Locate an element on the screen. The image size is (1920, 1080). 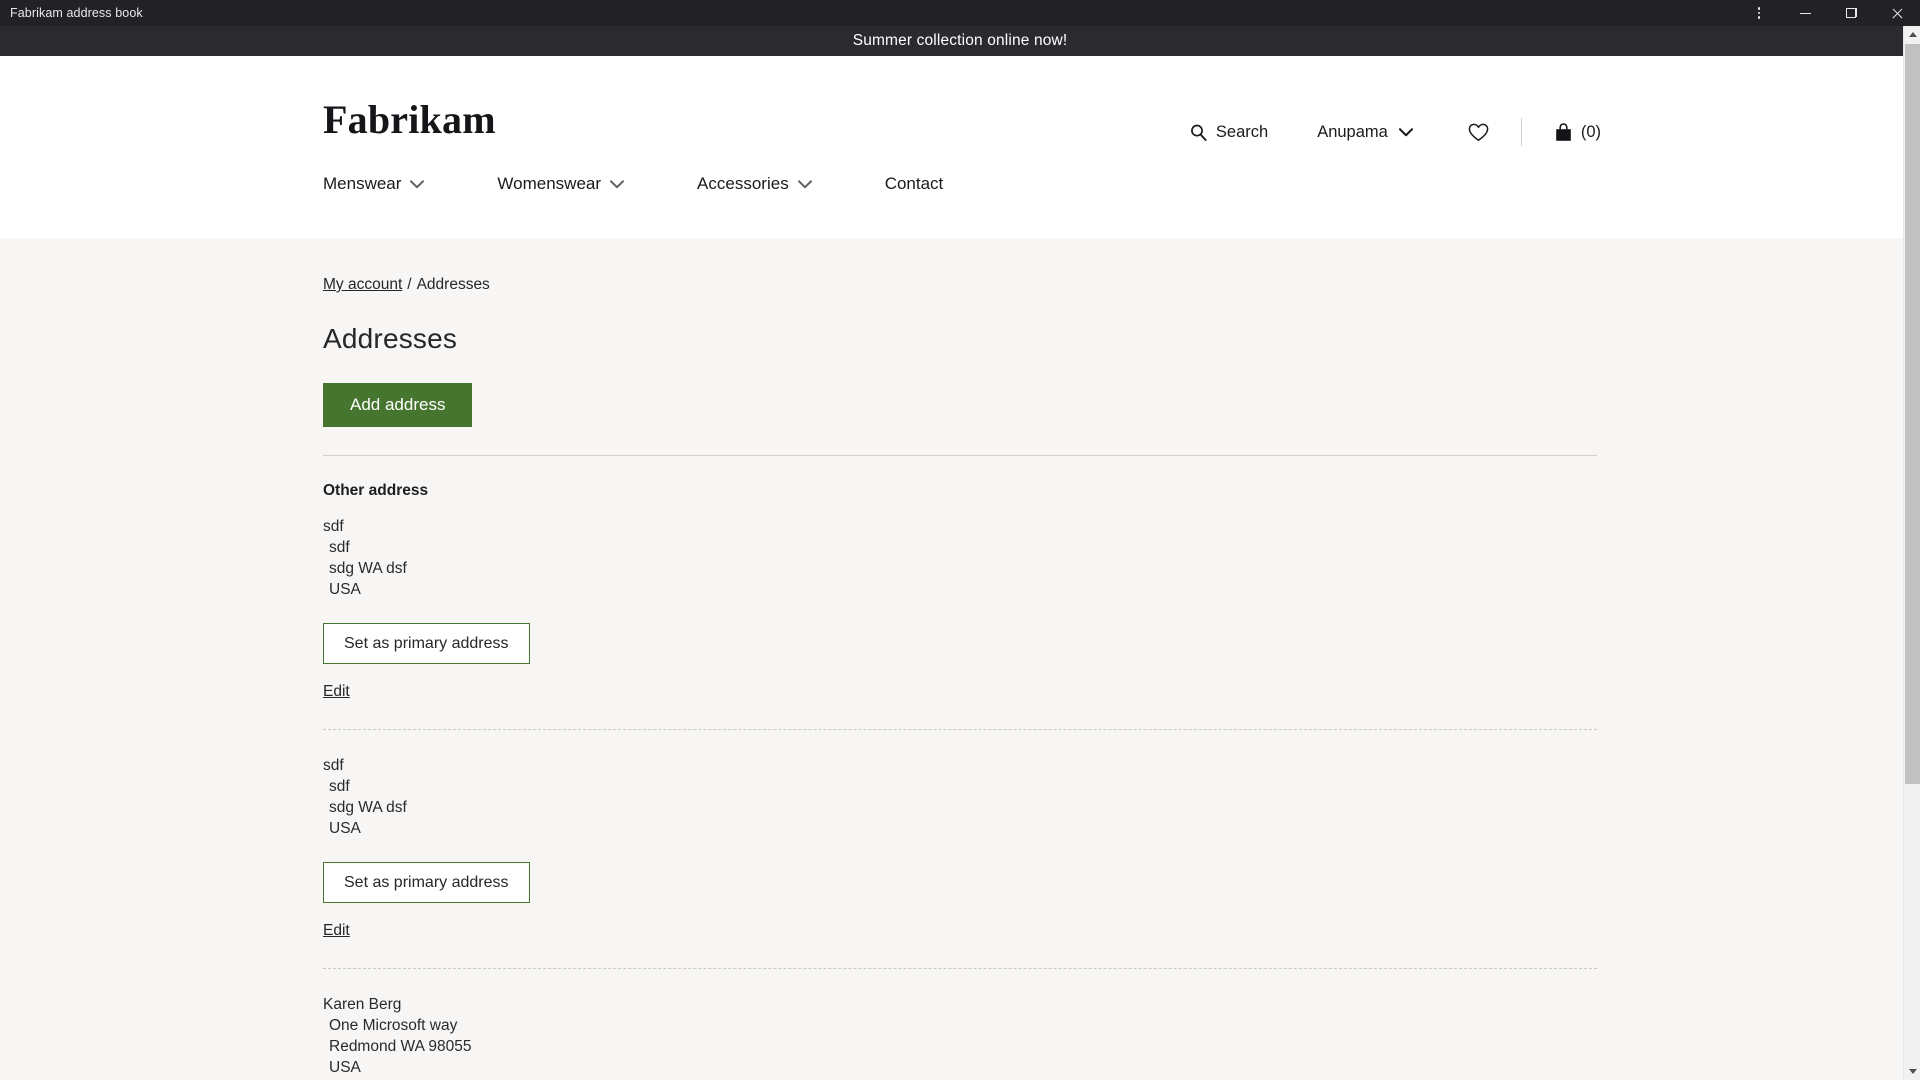
scroll-down-button is located at coordinates (1912, 1071).